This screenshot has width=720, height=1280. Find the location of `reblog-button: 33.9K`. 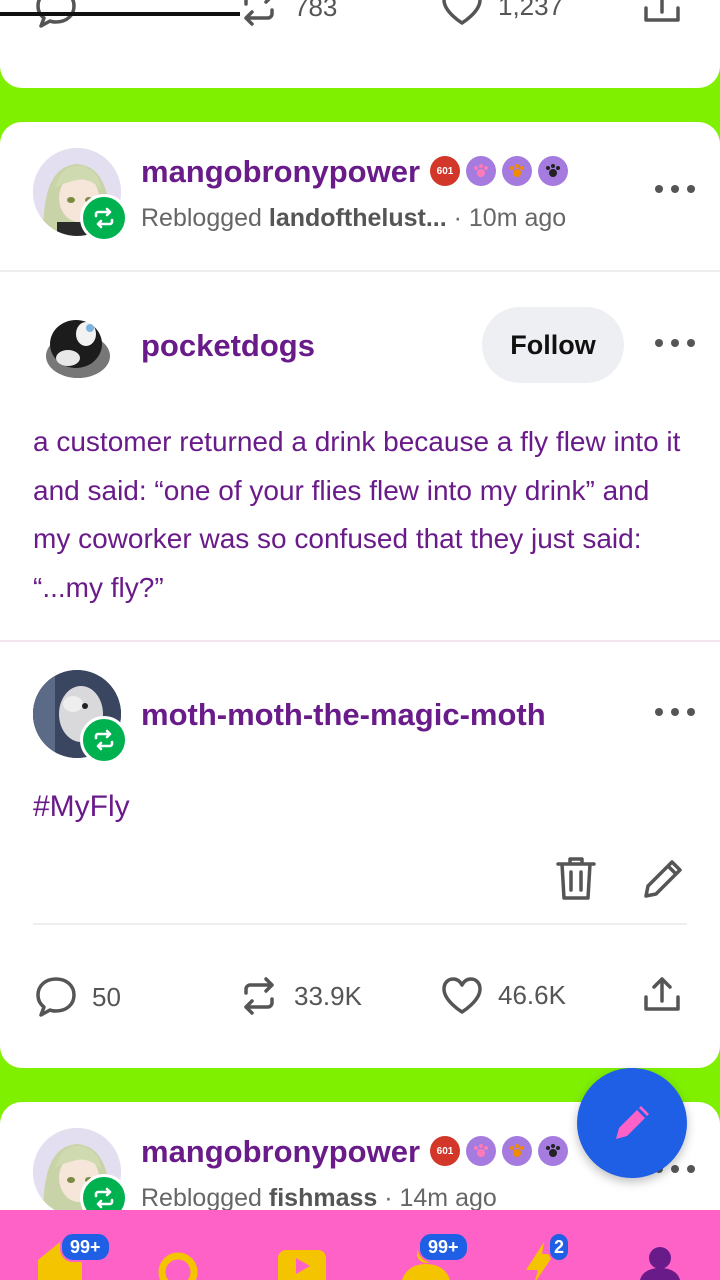

reblog-button: 33.9K is located at coordinates (300, 996).